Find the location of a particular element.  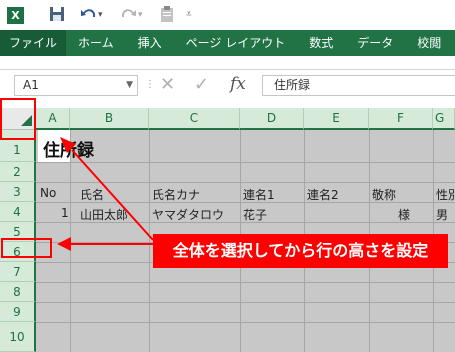

sheet-title-cell: 住所録 is located at coordinates (67, 148).